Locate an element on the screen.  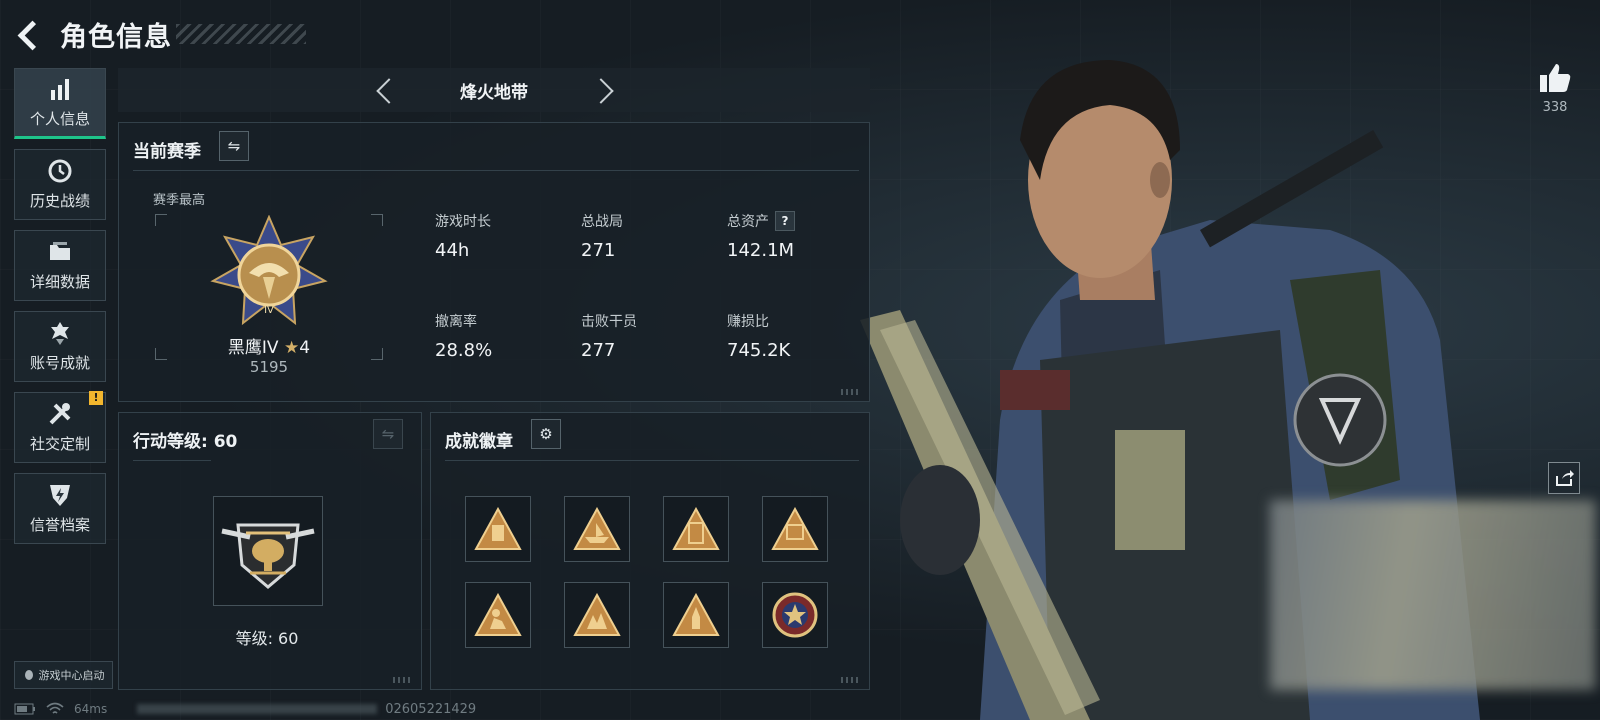
wifi-icon is located at coordinates (55, 708).